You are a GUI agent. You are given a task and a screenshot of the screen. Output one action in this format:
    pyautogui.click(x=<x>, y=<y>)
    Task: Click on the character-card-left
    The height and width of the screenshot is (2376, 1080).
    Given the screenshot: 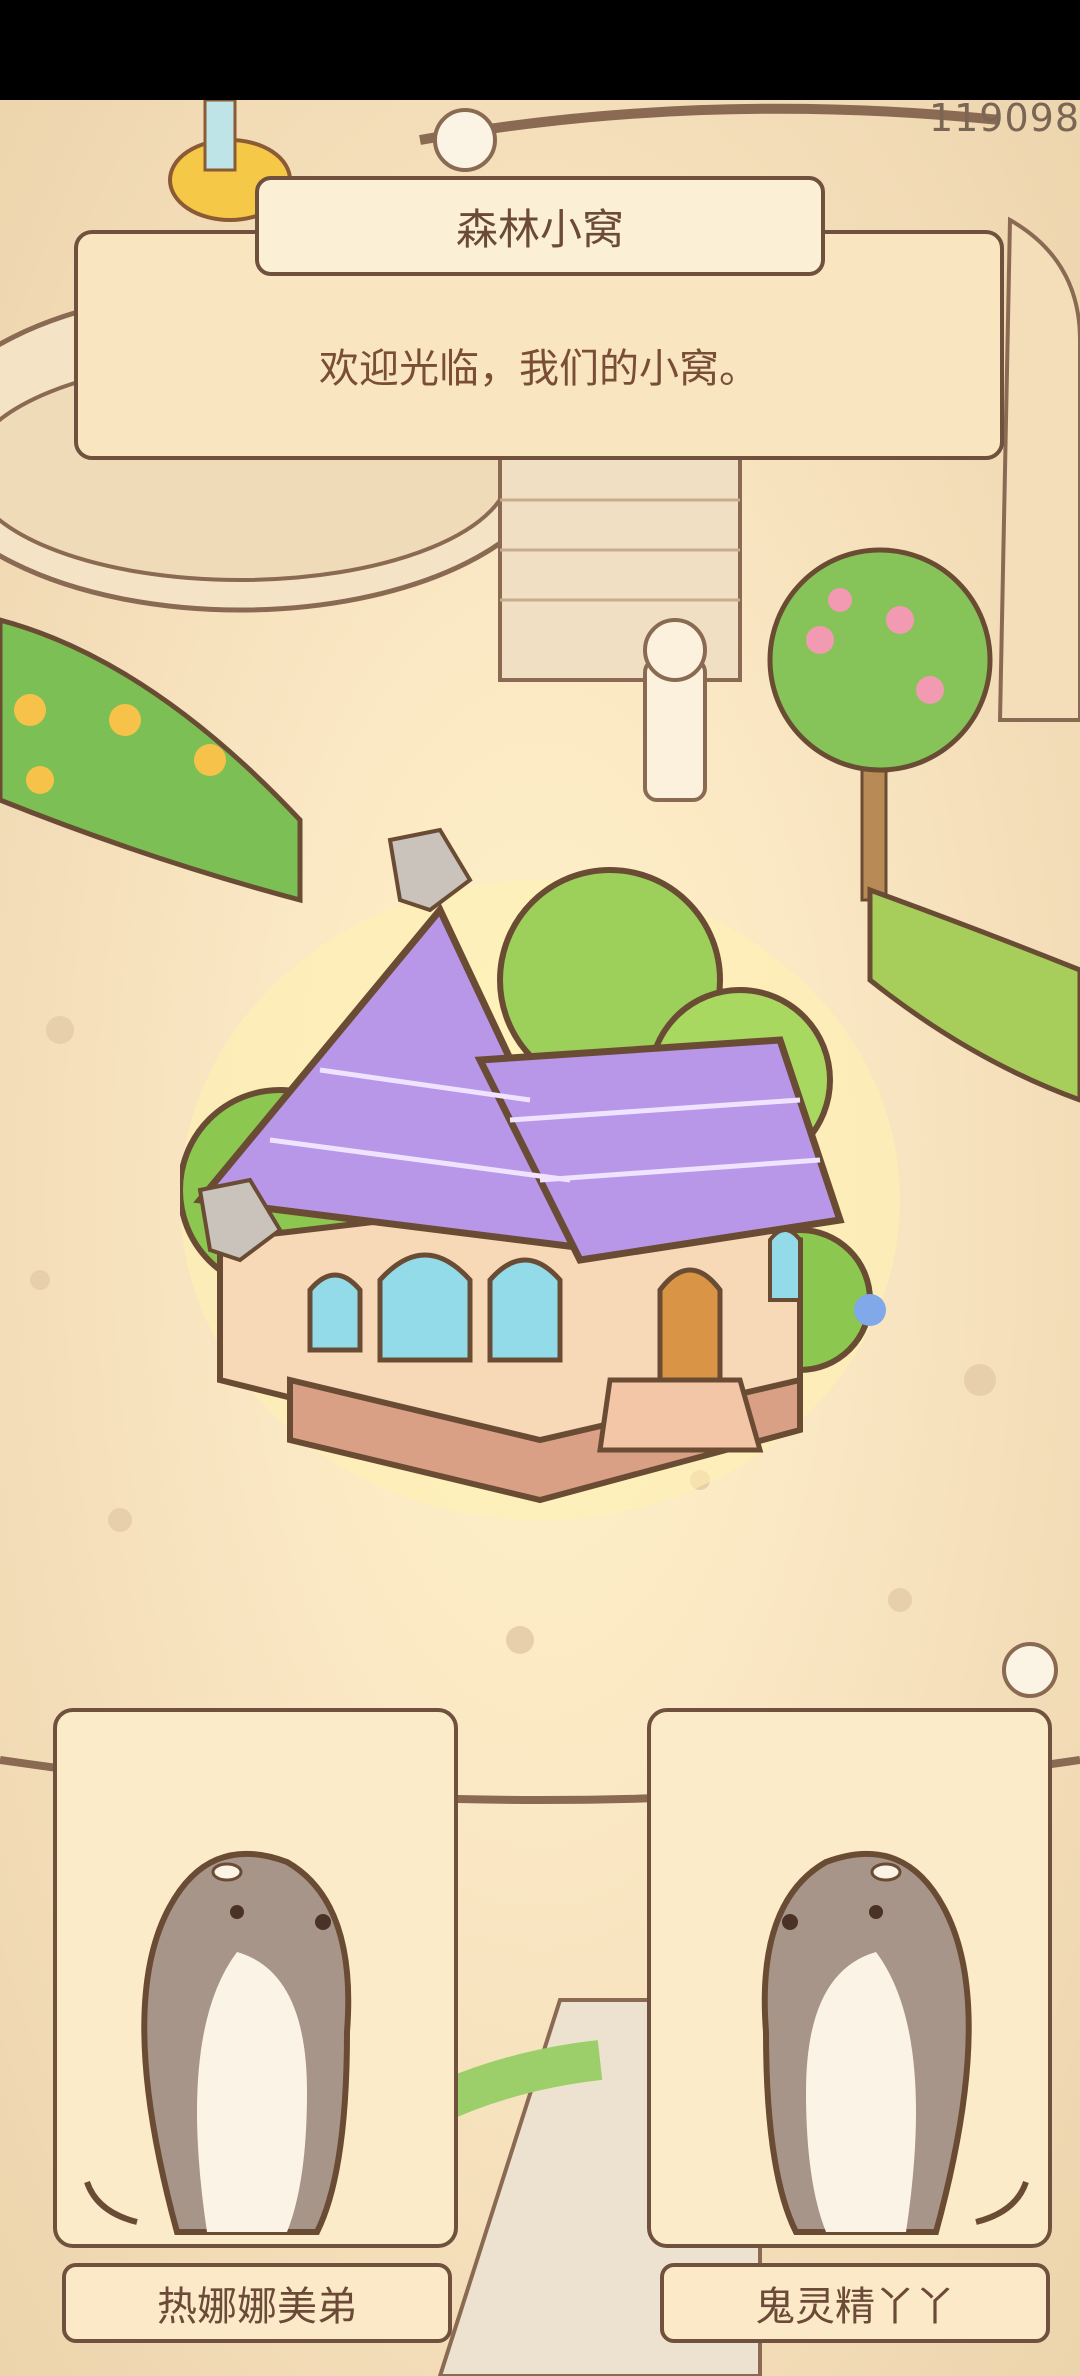 What is the action you would take?
    pyautogui.click(x=255, y=1978)
    